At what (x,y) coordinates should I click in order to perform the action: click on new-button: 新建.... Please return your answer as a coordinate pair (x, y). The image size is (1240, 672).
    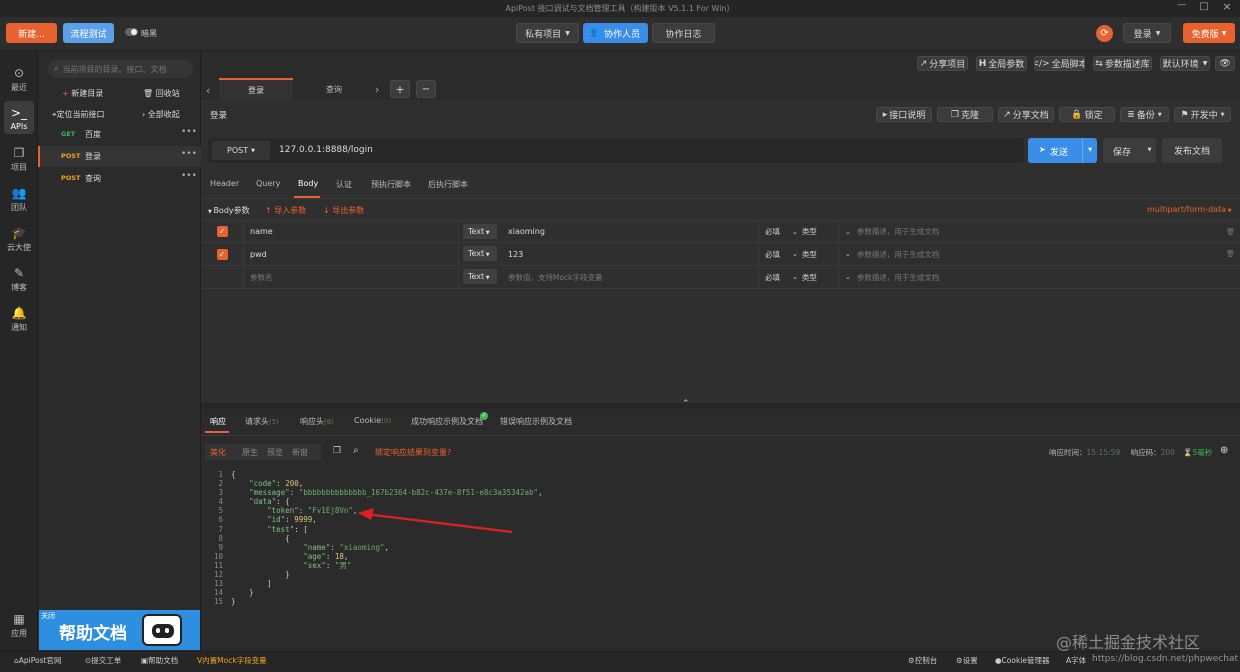
    Looking at the image, I should click on (31, 33).